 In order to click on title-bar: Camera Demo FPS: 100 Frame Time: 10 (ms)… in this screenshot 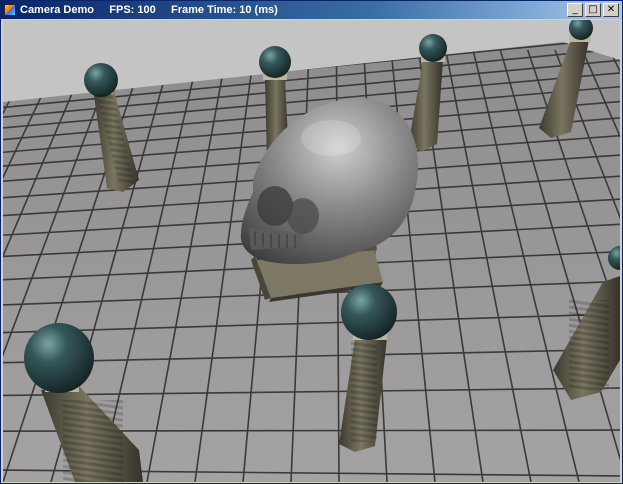, I will do `click(311, 10)`.